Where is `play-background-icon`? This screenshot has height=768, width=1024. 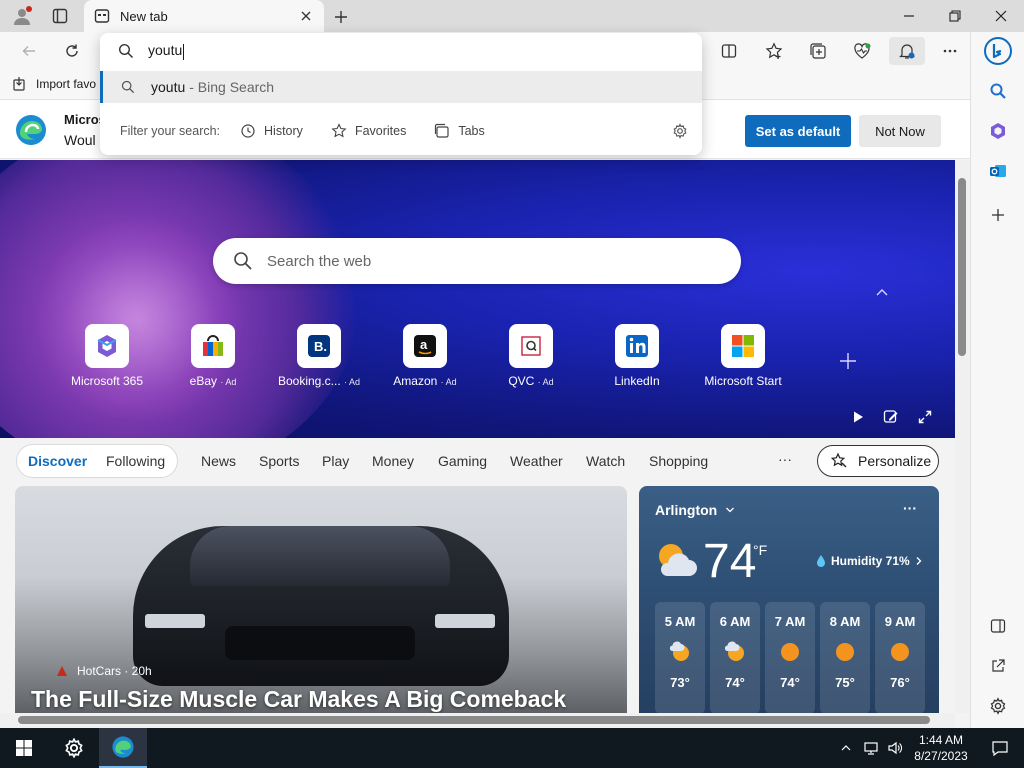 play-background-icon is located at coordinates (858, 417).